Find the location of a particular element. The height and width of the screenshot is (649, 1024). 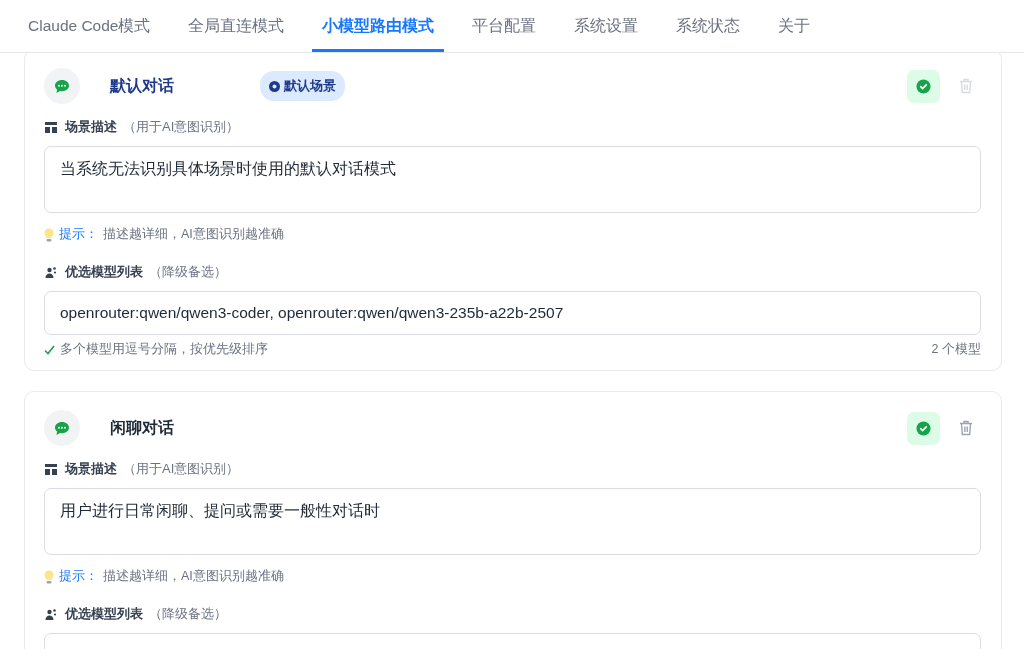

tab: Claude Code模式 is located at coordinates (89, 26).